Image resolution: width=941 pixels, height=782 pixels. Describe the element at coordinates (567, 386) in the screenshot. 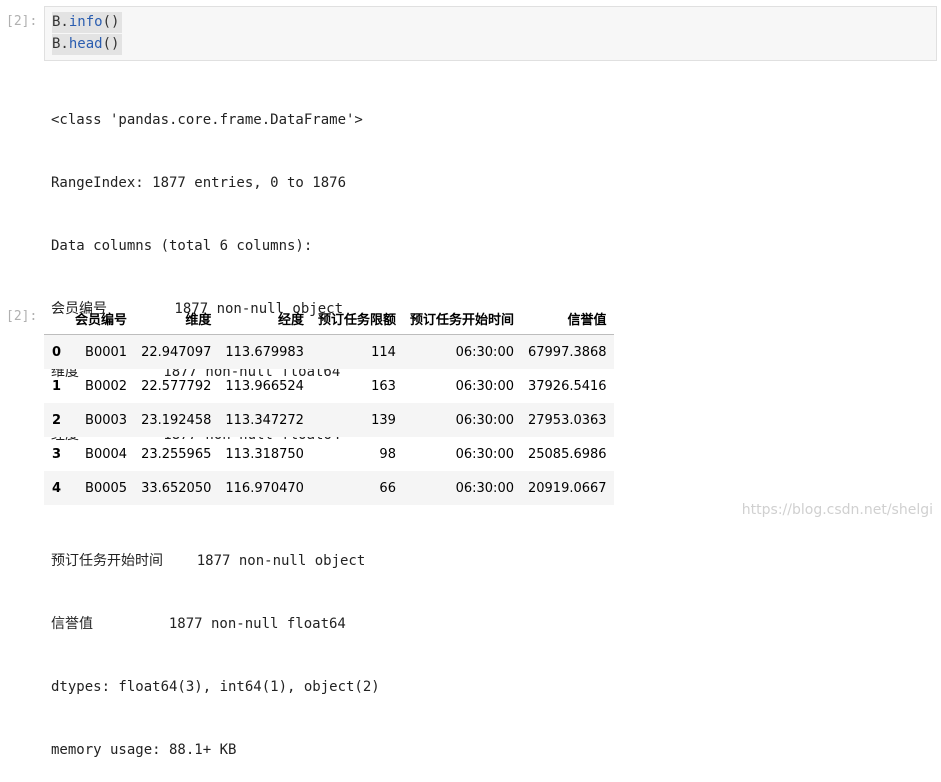

I see `table-cell: 37926.5416` at that location.